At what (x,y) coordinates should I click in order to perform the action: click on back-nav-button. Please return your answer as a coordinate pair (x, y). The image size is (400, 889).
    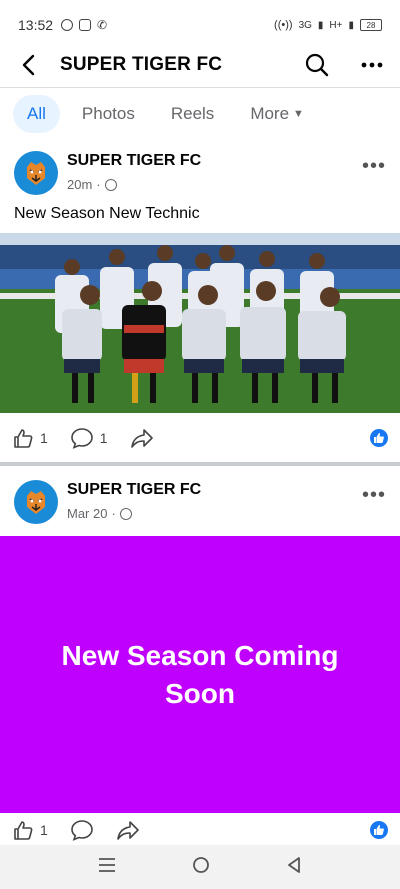
    Looking at the image, I should click on (294, 867).